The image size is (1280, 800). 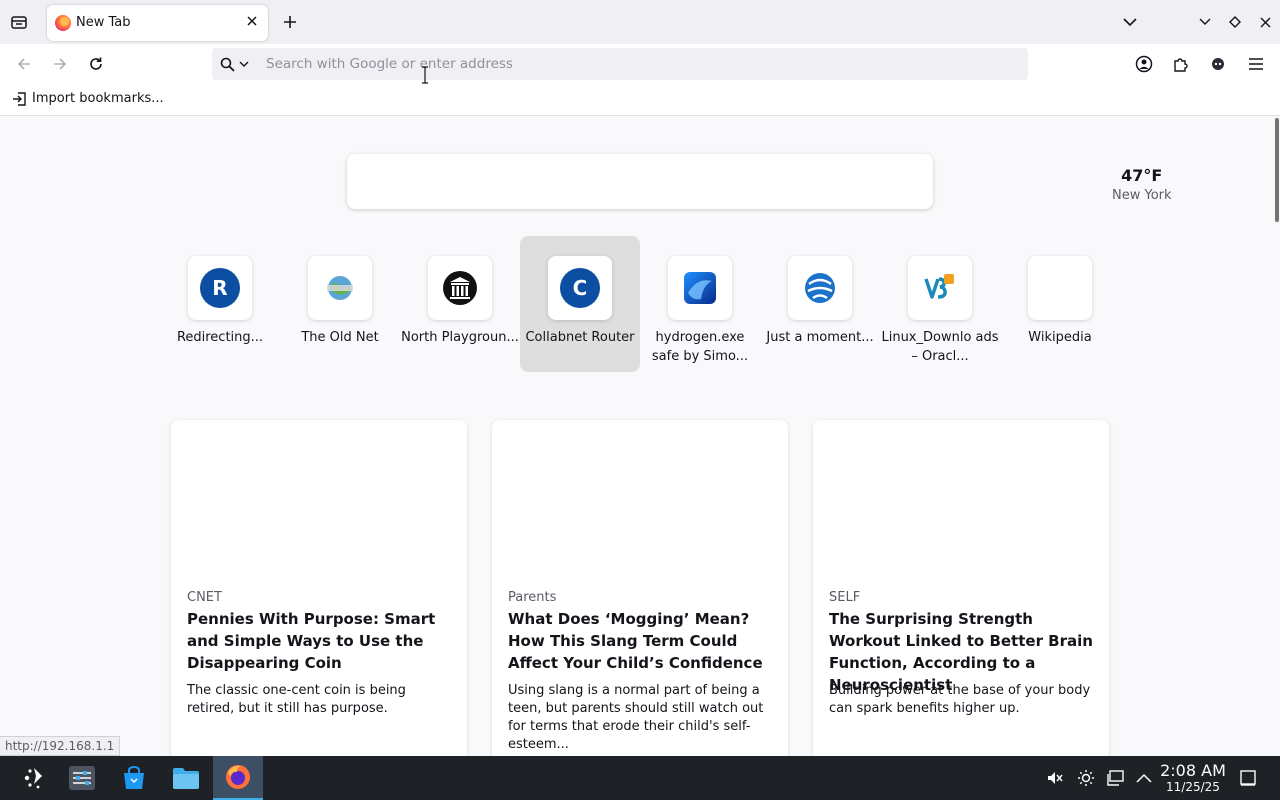 I want to click on close-tab-button, so click(x=252, y=21).